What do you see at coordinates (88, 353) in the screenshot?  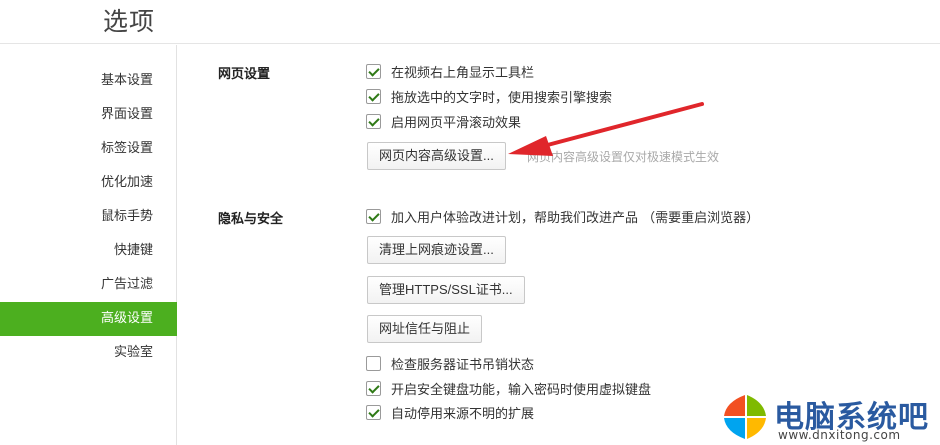 I see `sidebar-item-lab: 实验室` at bounding box center [88, 353].